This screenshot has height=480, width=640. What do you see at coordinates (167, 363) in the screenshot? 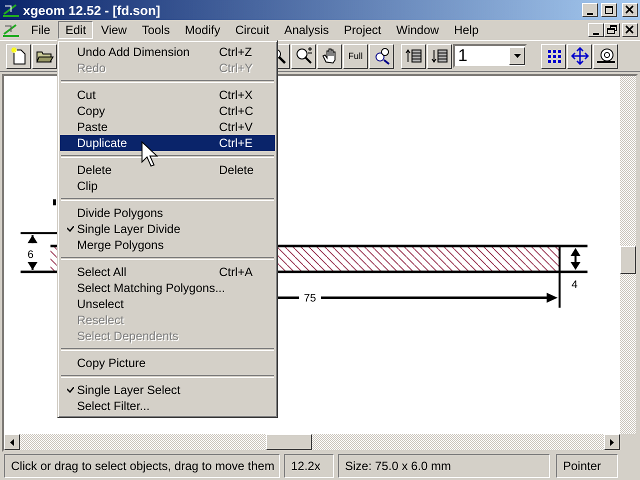
I see `menu-item: Copy Picture` at bounding box center [167, 363].